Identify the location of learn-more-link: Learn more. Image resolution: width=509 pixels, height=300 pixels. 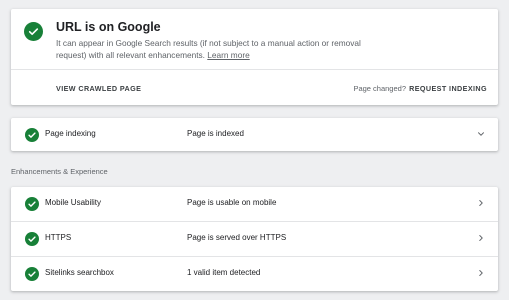
(228, 55).